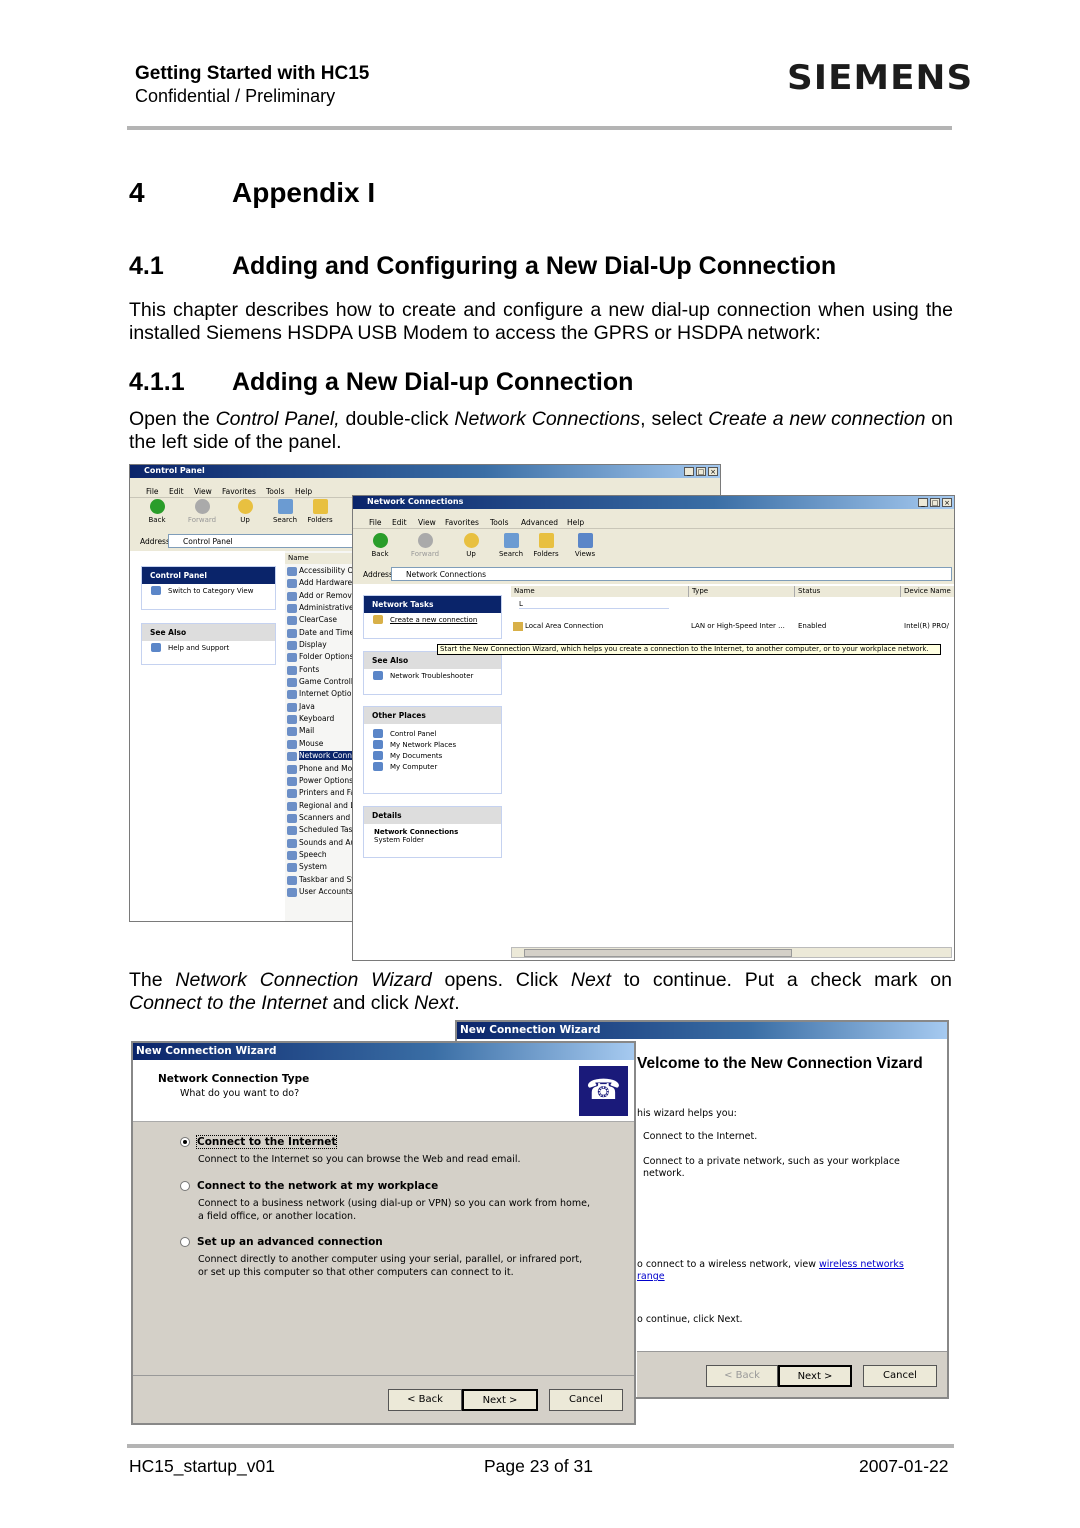 The image size is (1080, 1528). I want to click on control-panel-item: Display, so click(320, 646).